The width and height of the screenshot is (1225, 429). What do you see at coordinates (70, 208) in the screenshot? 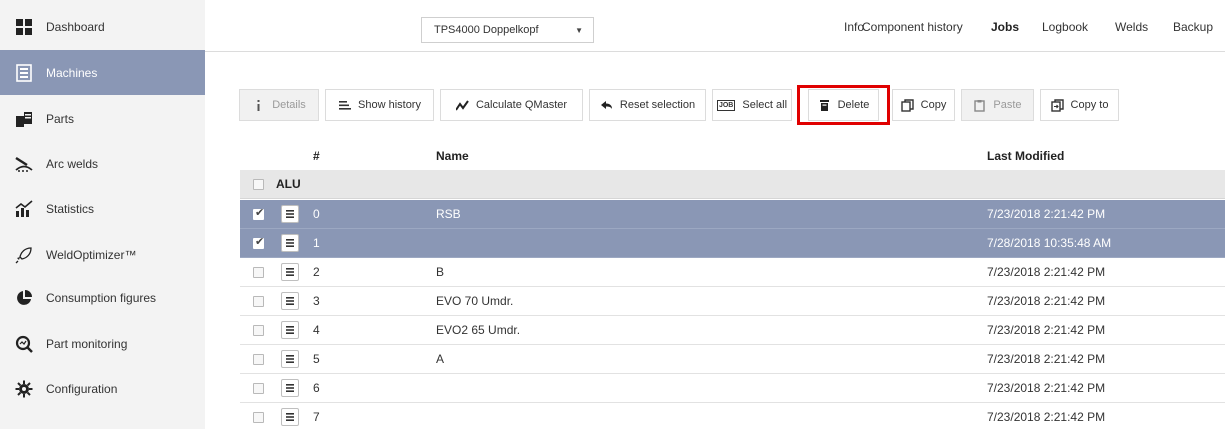
I see `sidebar-item-label: Statistics` at bounding box center [70, 208].